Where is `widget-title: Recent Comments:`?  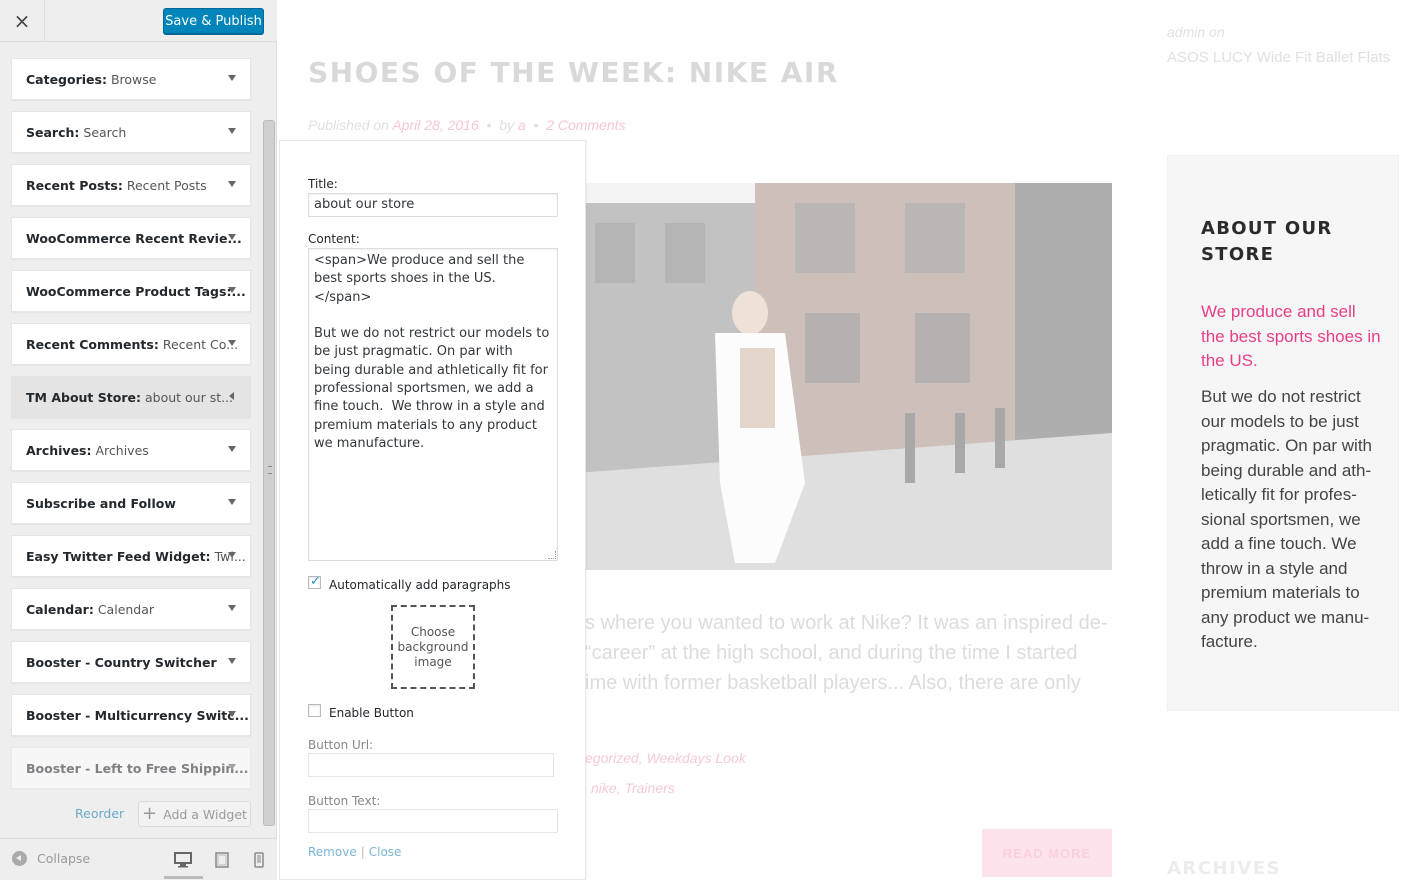
widget-title: Recent Comments: is located at coordinates (92, 344).